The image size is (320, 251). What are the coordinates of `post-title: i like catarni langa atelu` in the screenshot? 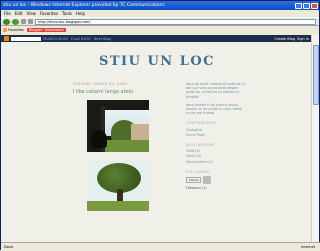 It's located at (126, 92).